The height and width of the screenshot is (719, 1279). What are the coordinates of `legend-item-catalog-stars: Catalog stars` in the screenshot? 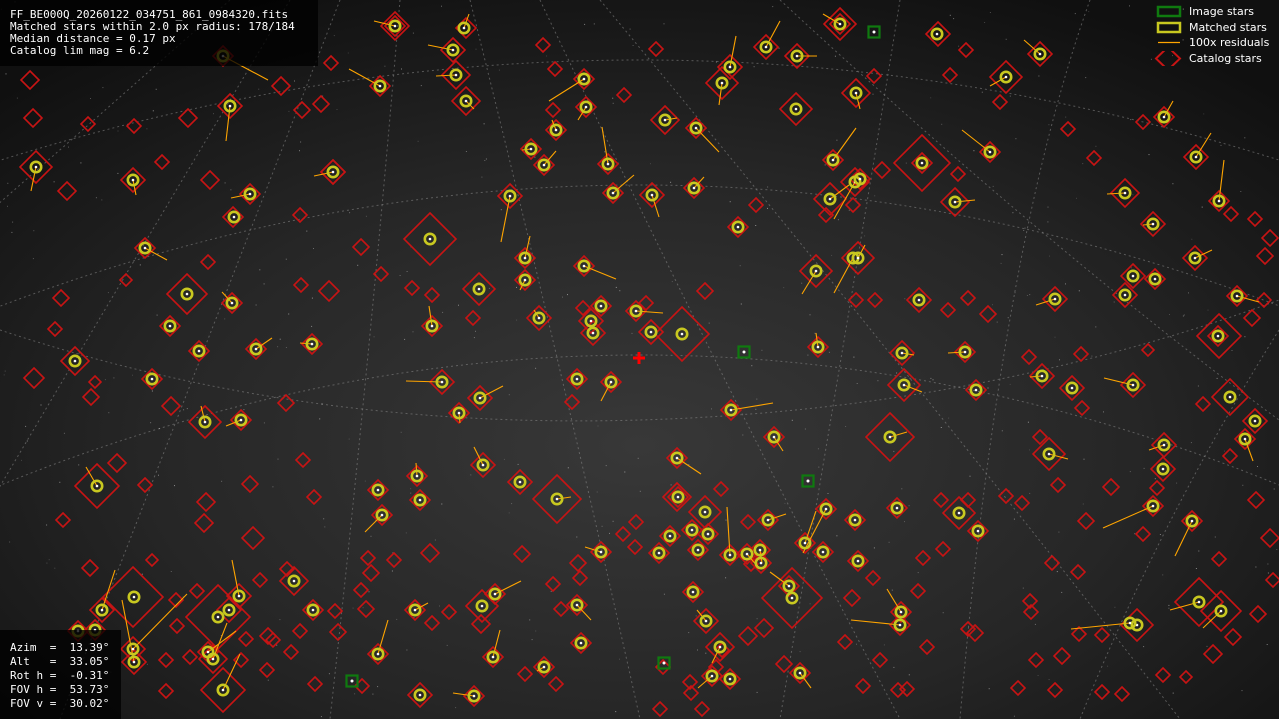 It's located at (1216, 58).